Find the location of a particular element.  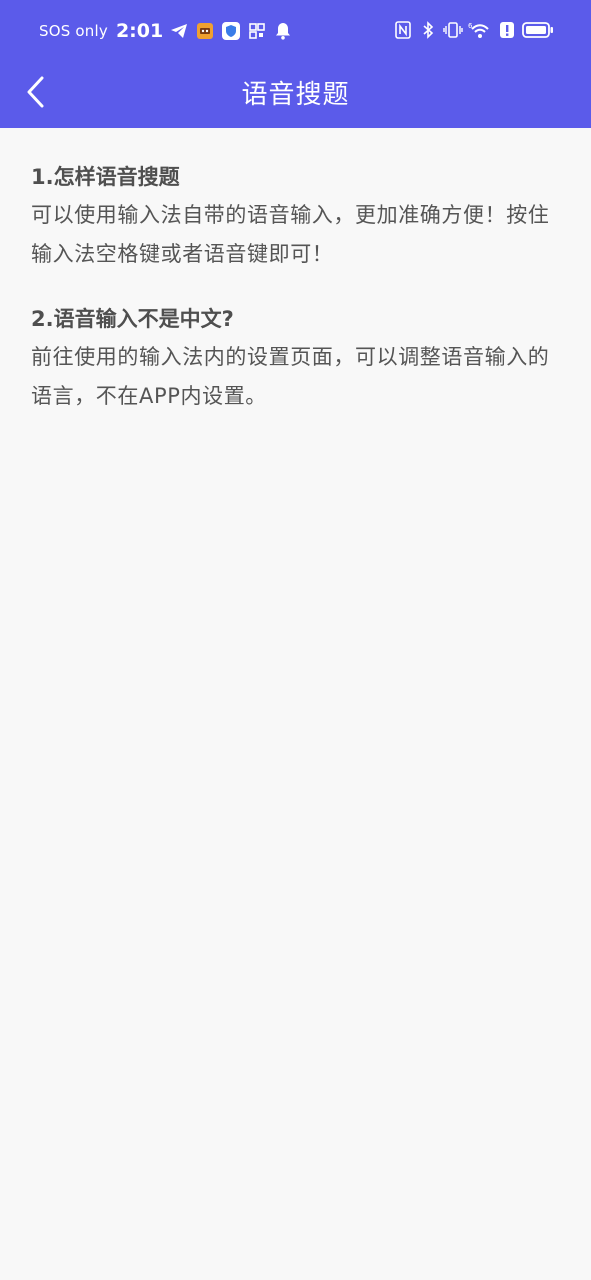

shield-icon is located at coordinates (231, 31).